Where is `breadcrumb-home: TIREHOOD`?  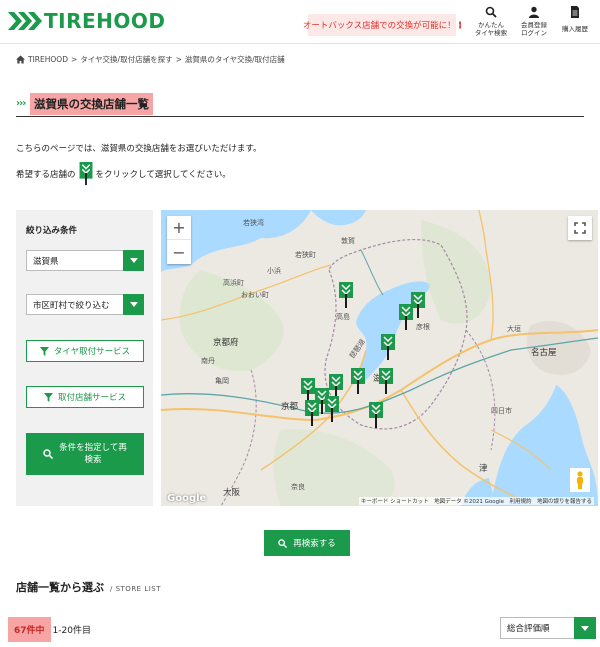
breadcrumb-home: TIREHOOD is located at coordinates (48, 59).